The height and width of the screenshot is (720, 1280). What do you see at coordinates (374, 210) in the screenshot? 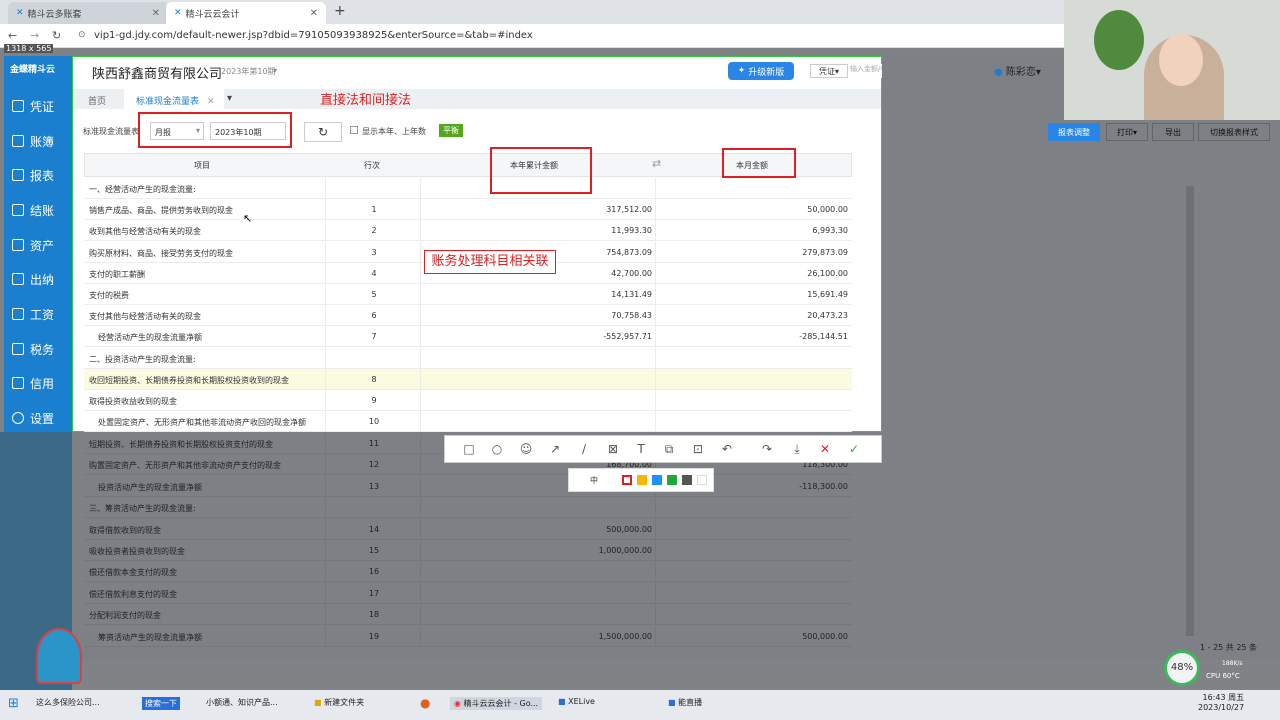
I see `cell-line: 1` at bounding box center [374, 210].